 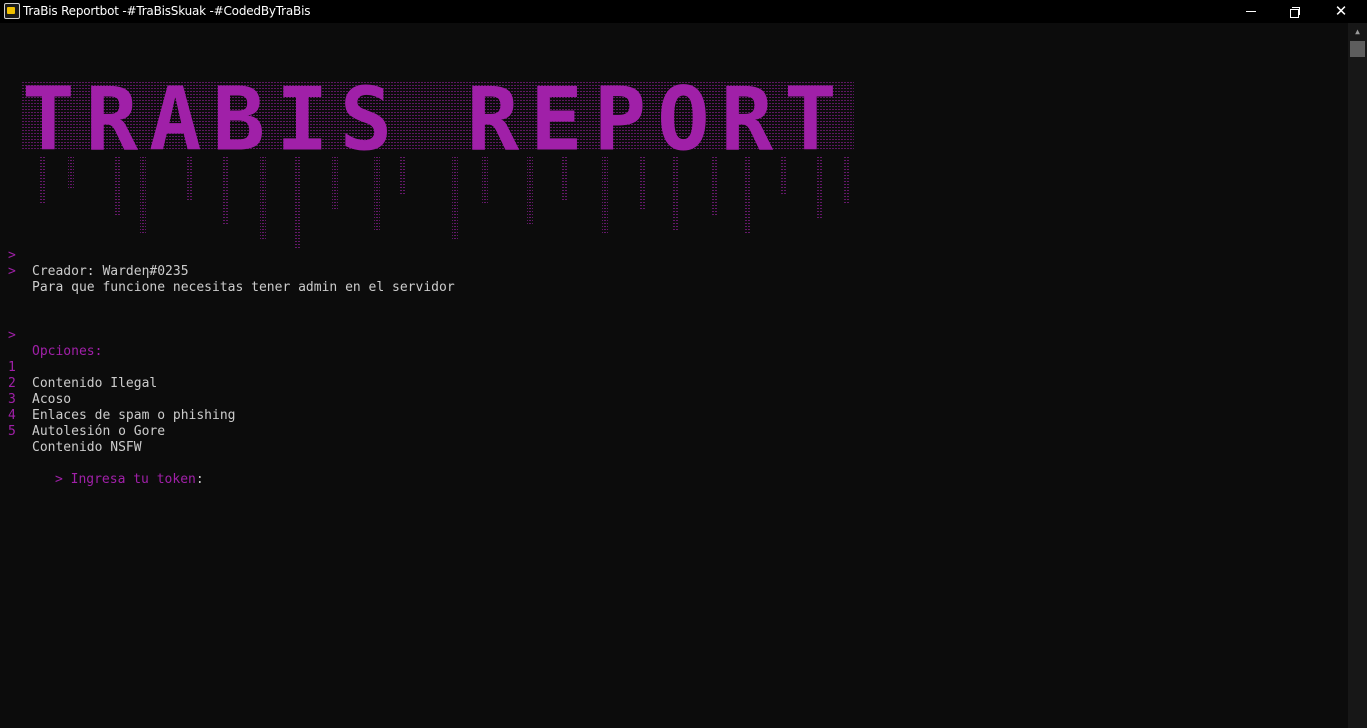 What do you see at coordinates (12, 11) in the screenshot?
I see `console-app-icon` at bounding box center [12, 11].